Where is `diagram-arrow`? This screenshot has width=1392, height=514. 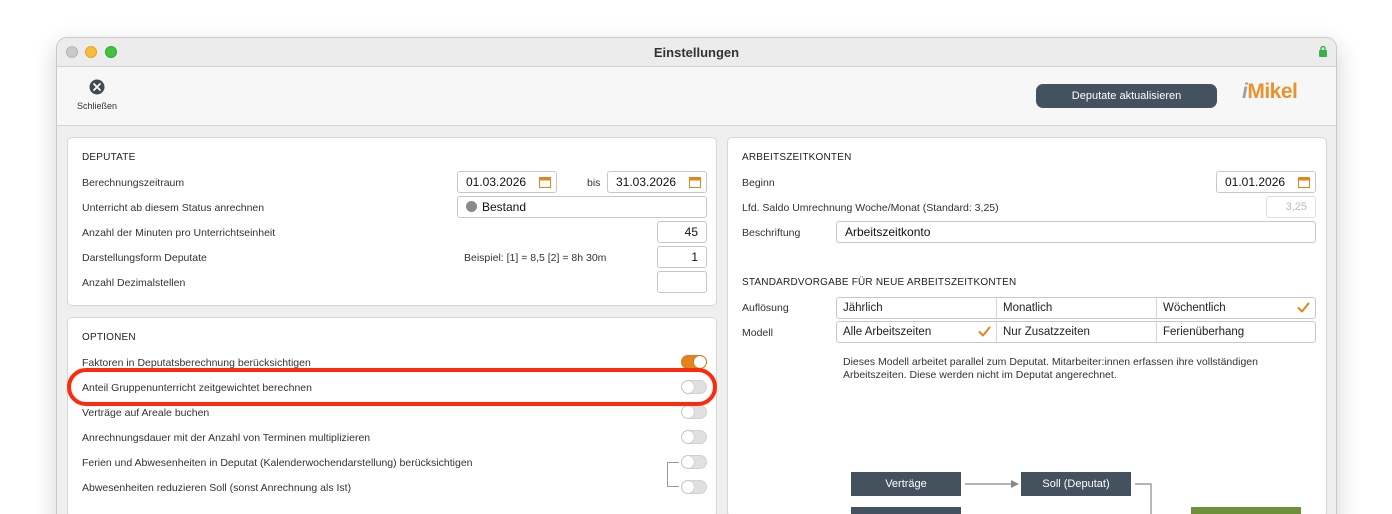 diagram-arrow is located at coordinates (992, 484).